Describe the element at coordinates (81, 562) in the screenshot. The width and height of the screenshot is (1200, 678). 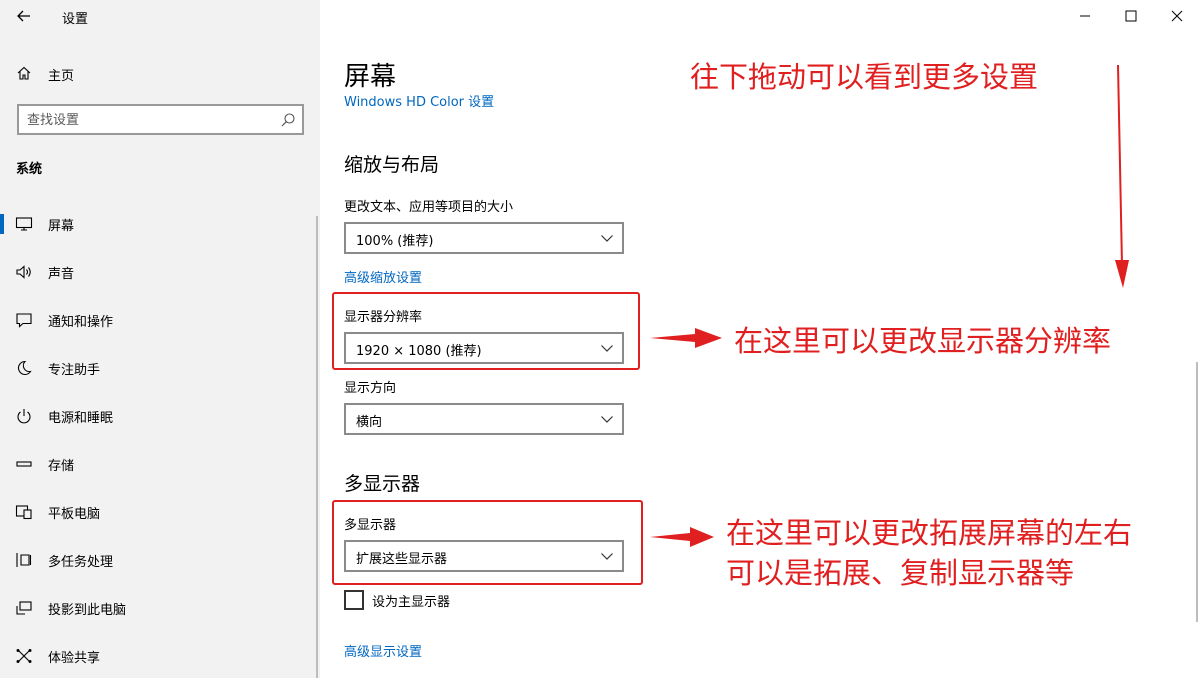
I see `sidebar-item-label: 多任务处理` at that location.